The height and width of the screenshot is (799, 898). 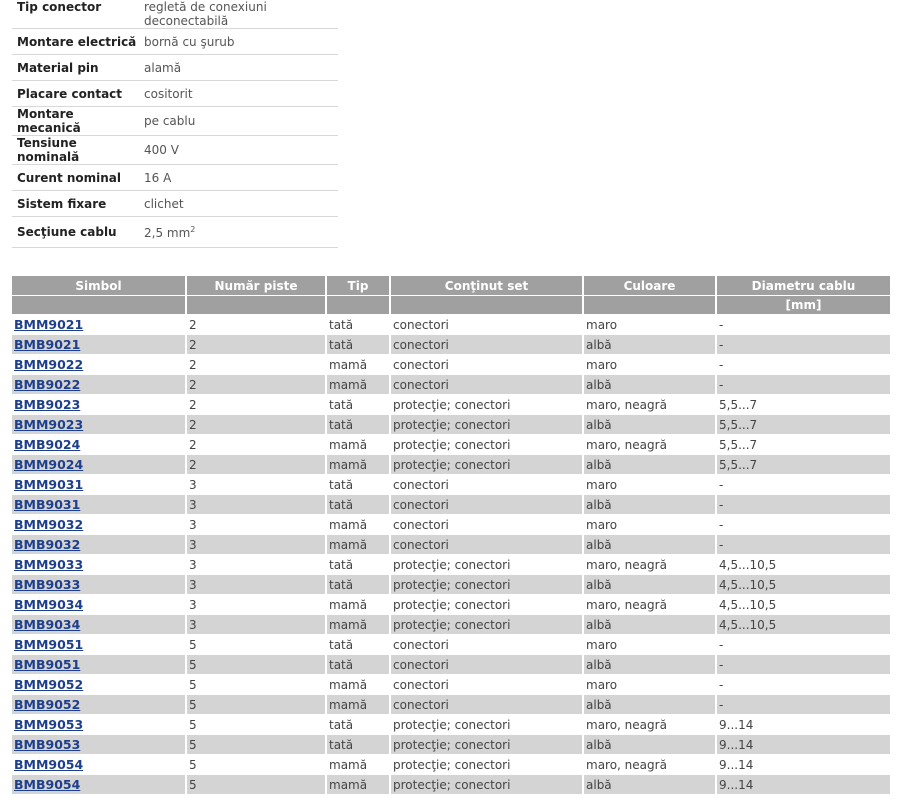 I want to click on product-symbol-link: BMB9022, so click(x=47, y=384).